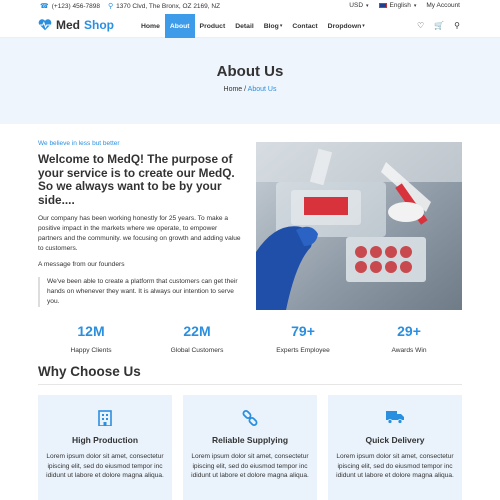  I want to click on stat-item: 22M Global Customers, so click(197, 338).